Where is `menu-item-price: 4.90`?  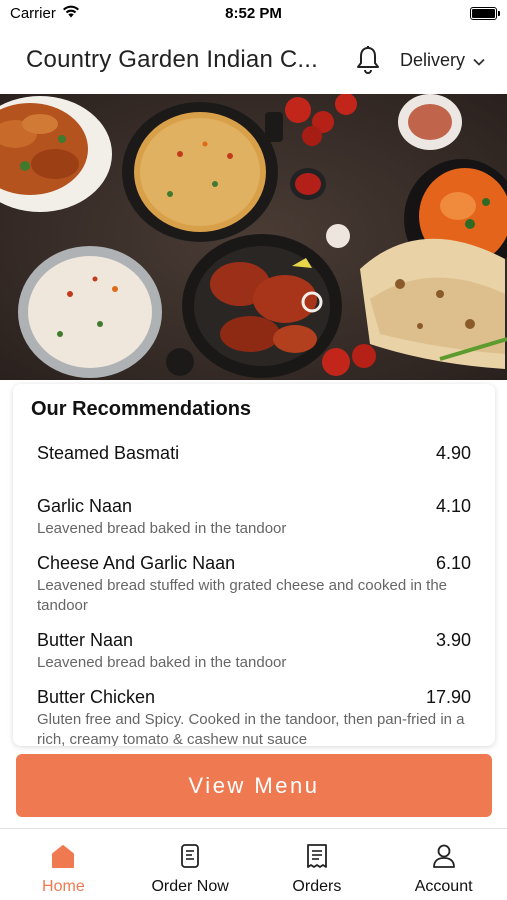
menu-item-price: 4.90 is located at coordinates (453, 453).